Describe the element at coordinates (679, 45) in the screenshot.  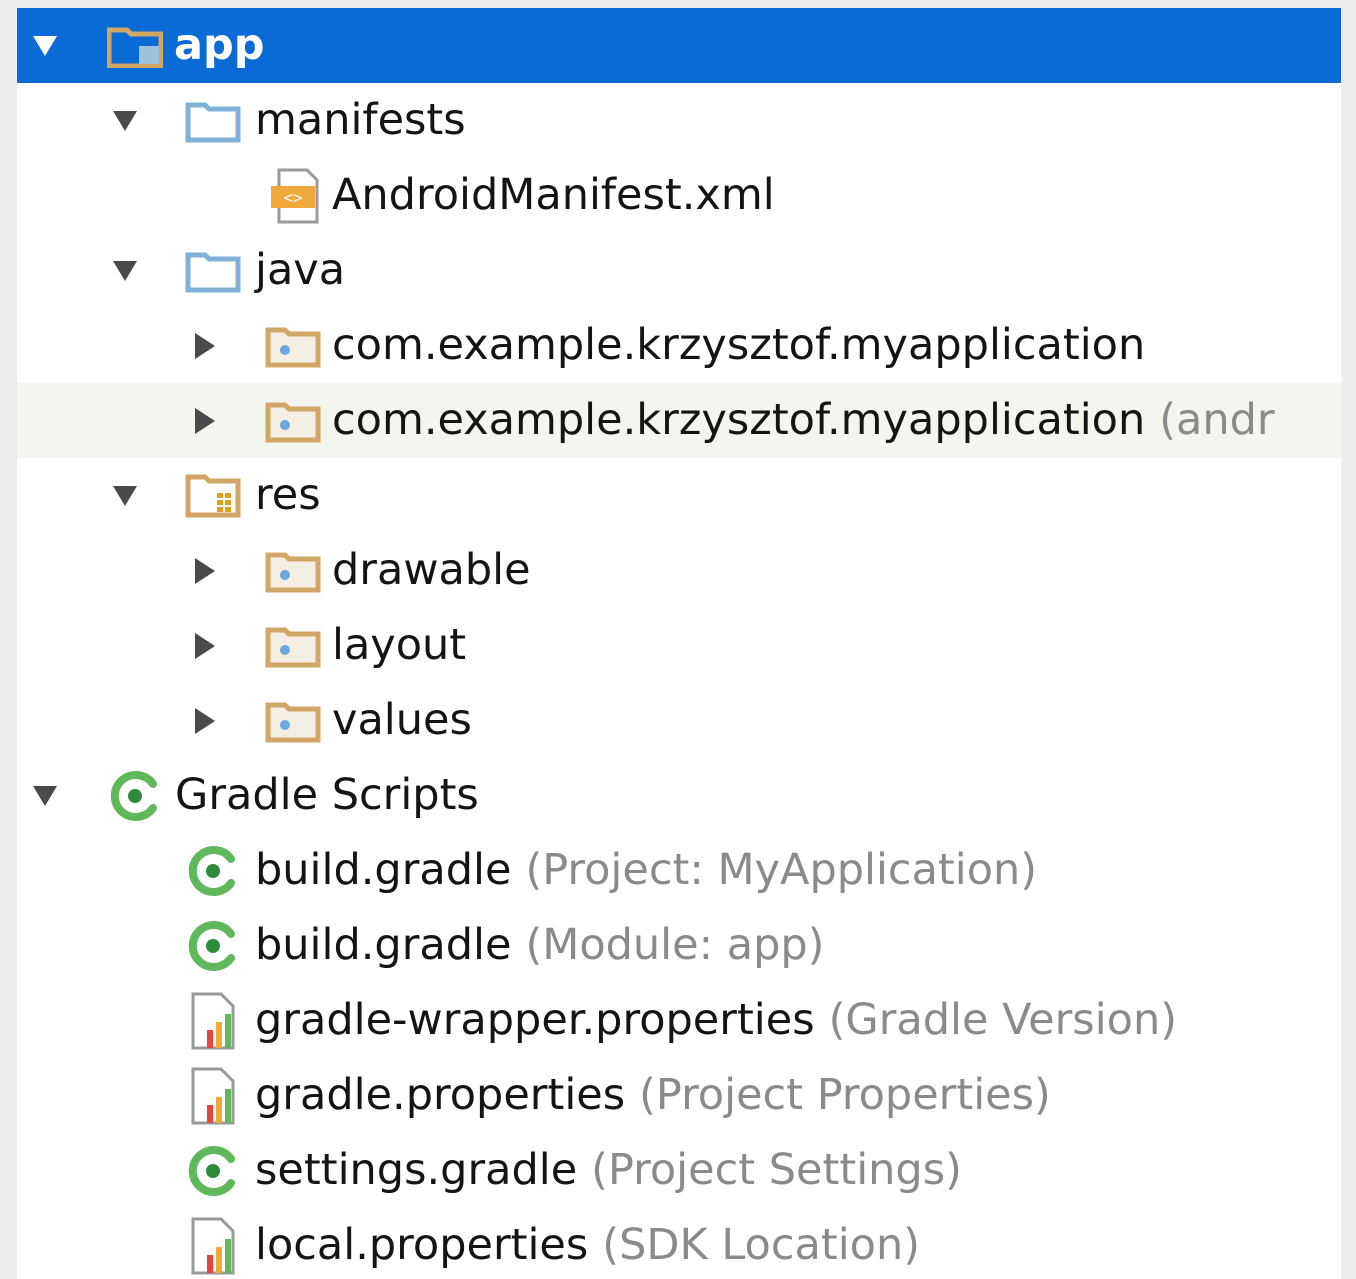
I see `tree-node-app: app` at that location.